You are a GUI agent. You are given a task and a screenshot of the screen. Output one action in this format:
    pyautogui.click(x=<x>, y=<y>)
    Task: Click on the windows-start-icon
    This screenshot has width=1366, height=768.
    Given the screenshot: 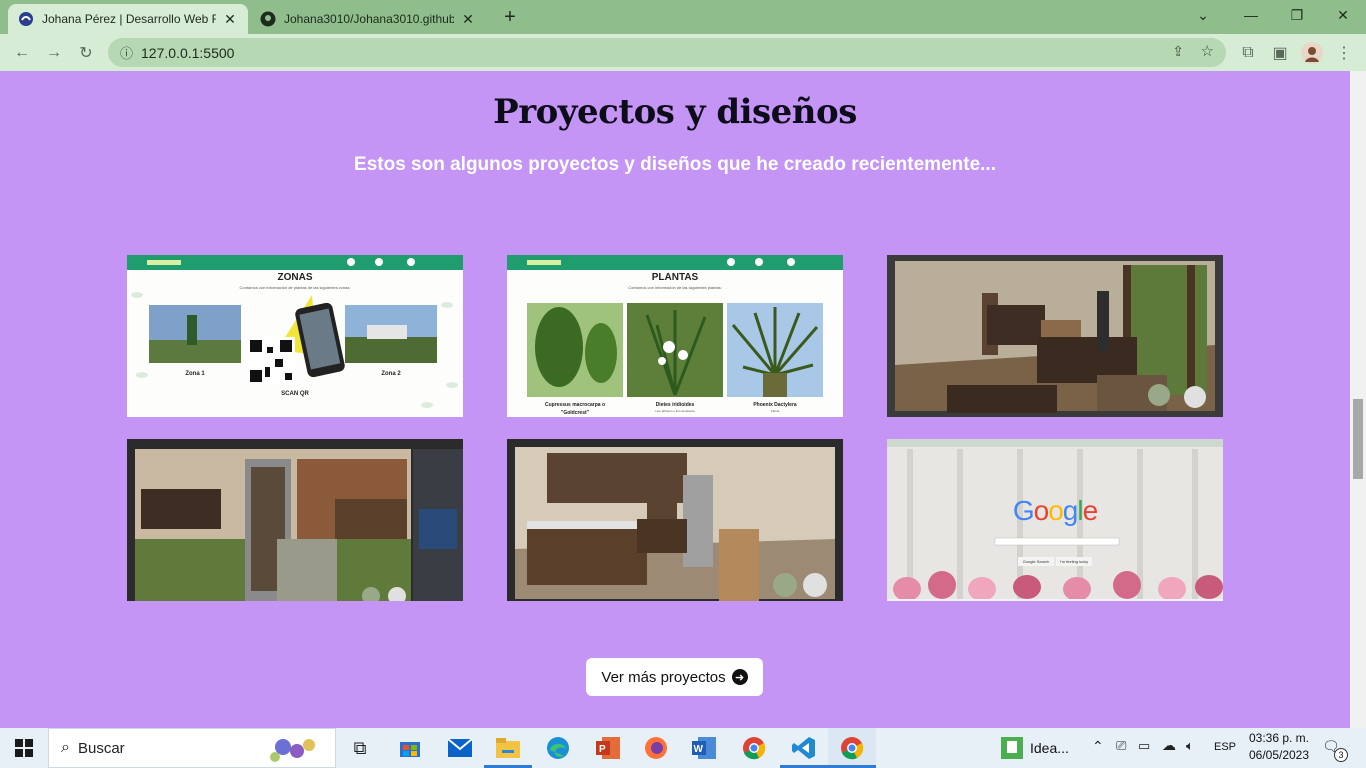 What is the action you would take?
    pyautogui.click(x=24, y=748)
    